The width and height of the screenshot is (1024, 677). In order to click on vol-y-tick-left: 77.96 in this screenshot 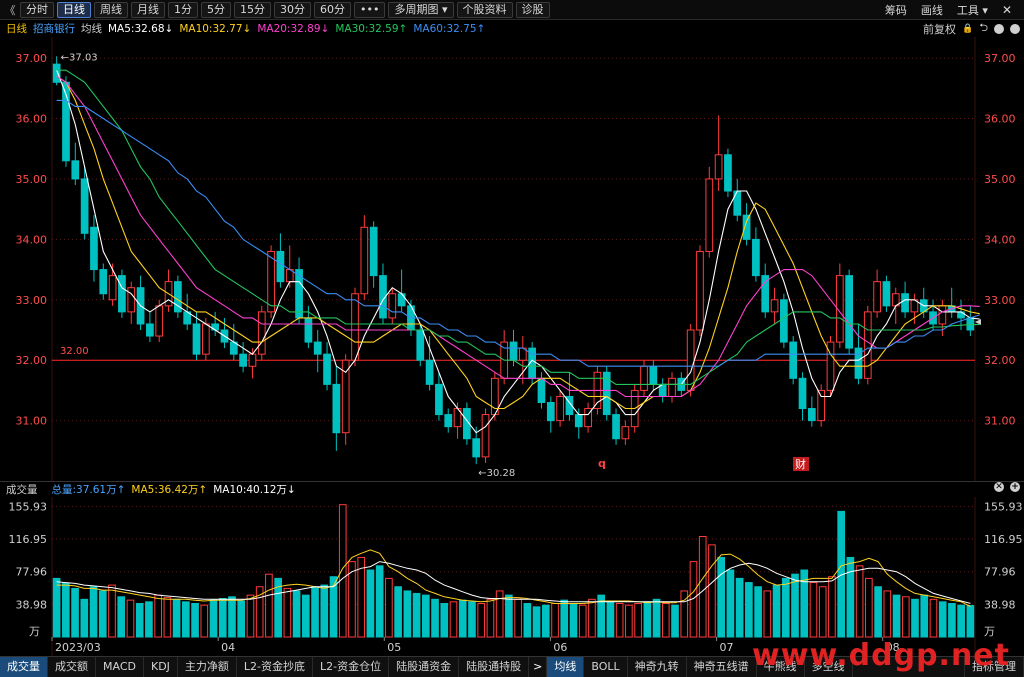, I will do `click(32, 572)`.